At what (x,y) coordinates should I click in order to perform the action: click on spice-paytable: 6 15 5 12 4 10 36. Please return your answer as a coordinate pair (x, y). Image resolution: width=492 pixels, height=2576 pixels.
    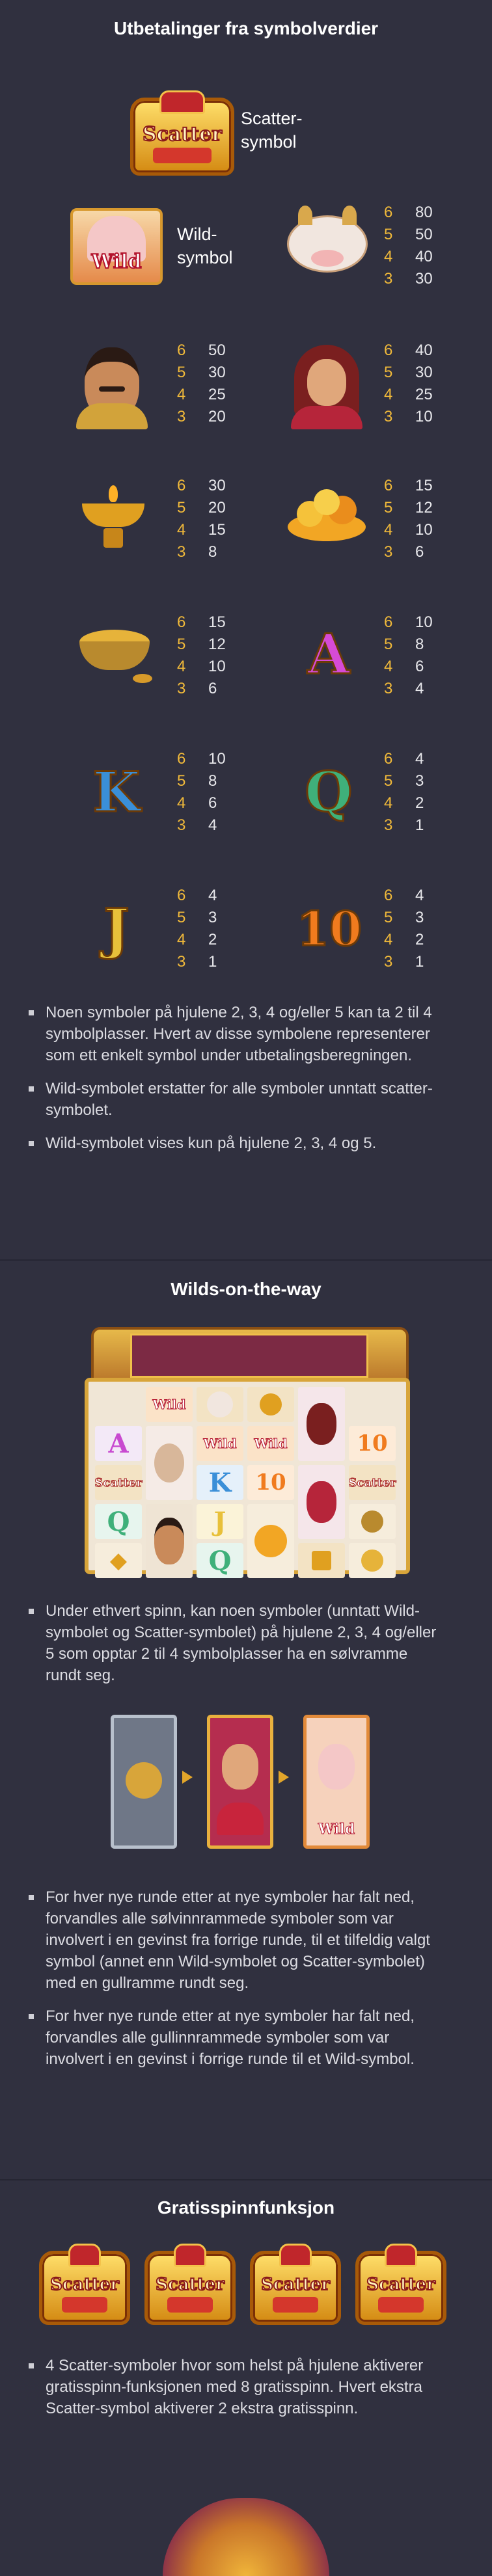
    Looking at the image, I should click on (201, 655).